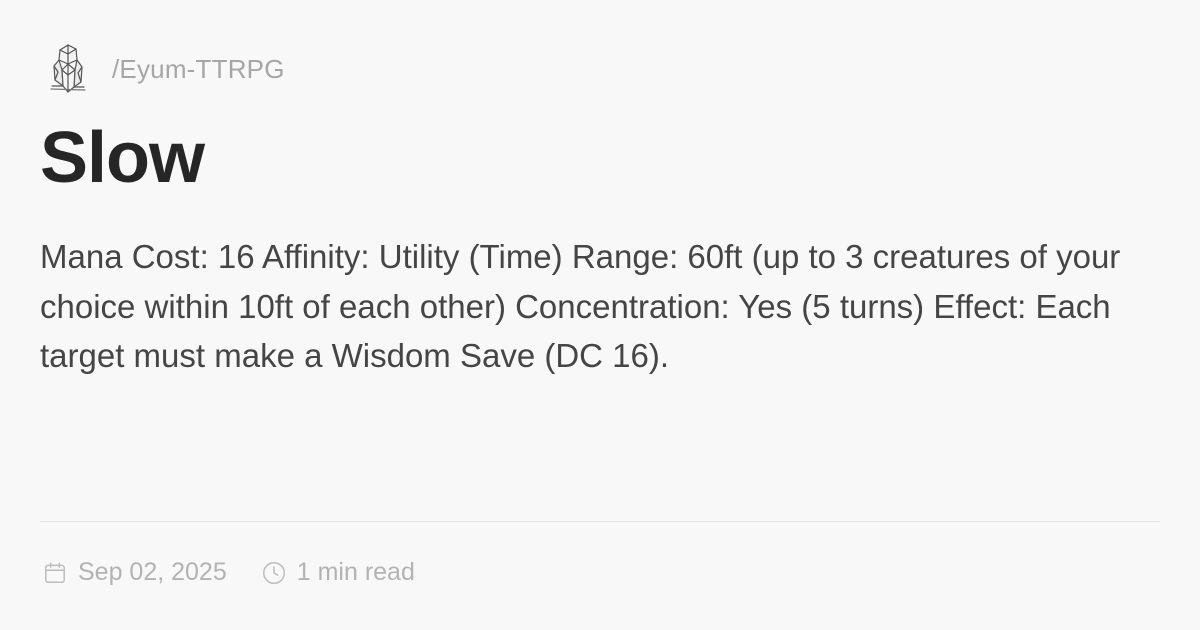  Describe the element at coordinates (600, 521) in the screenshot. I see `divider` at that location.